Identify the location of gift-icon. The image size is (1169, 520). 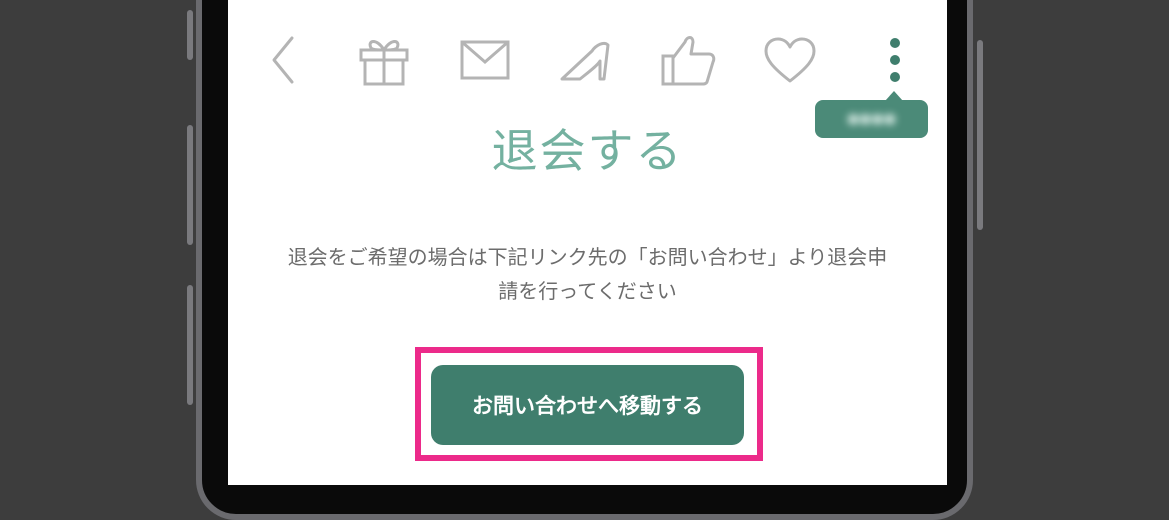
(384, 60).